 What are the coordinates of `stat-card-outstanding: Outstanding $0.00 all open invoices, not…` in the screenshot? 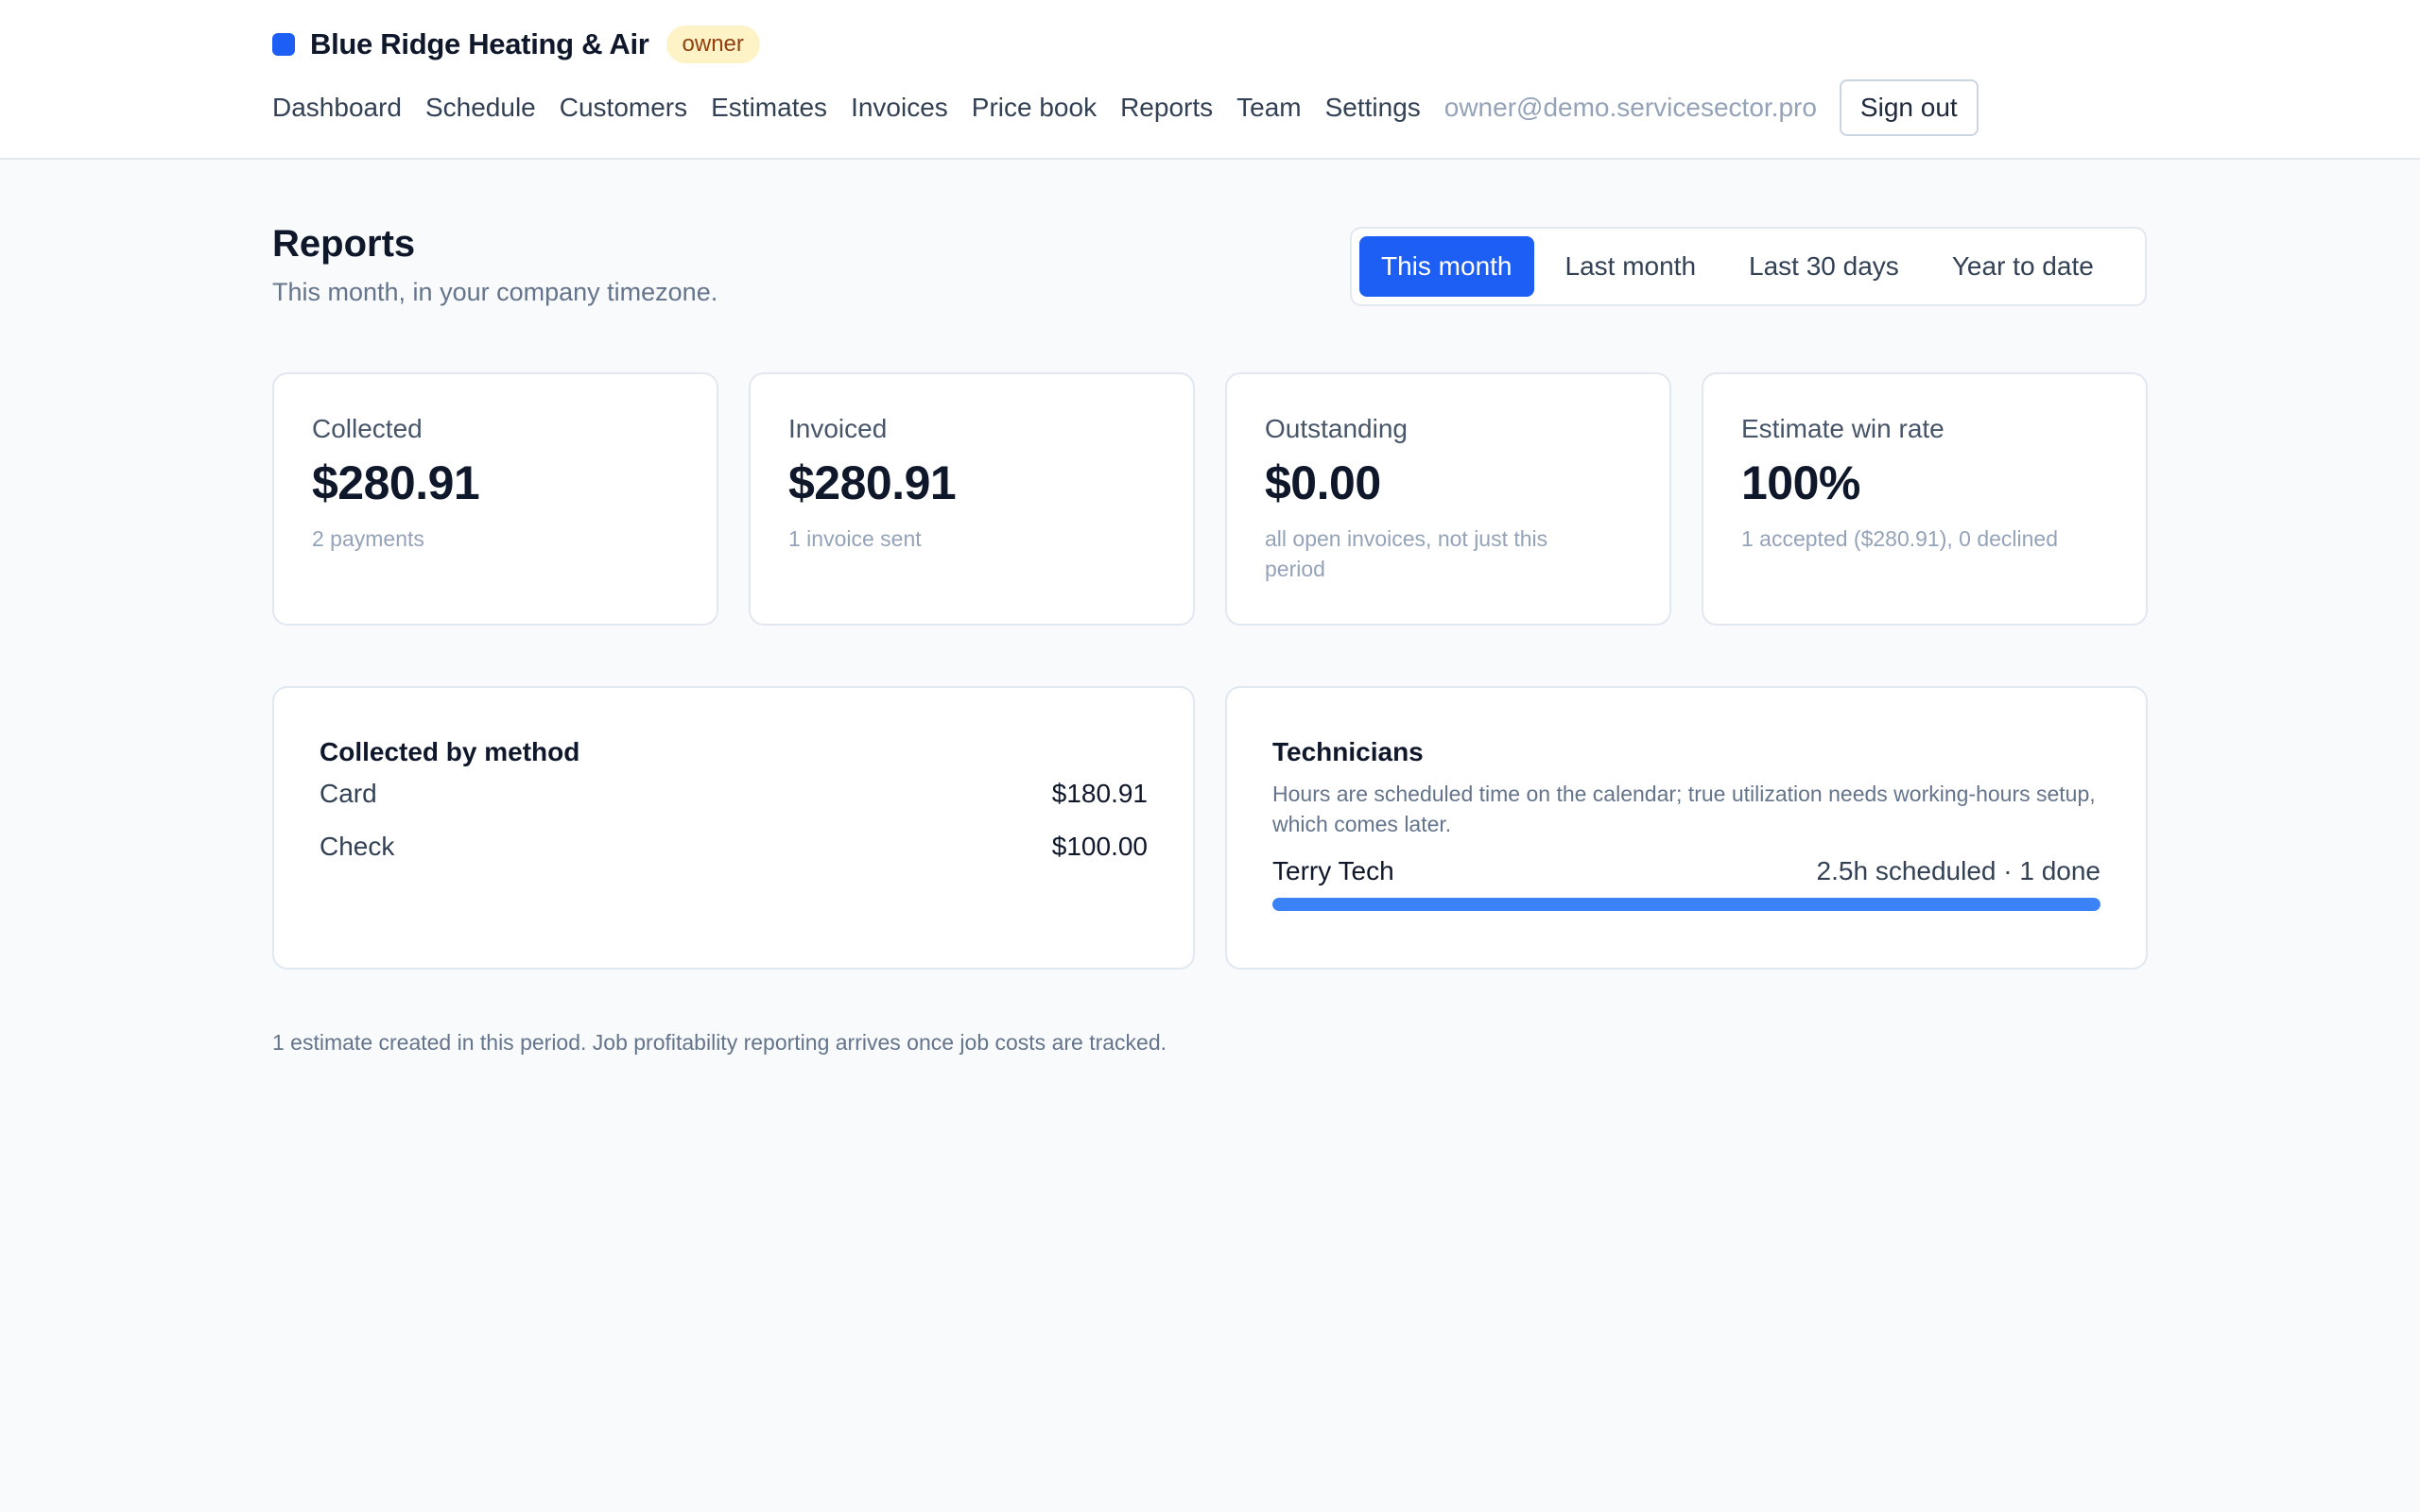 It's located at (1448, 499).